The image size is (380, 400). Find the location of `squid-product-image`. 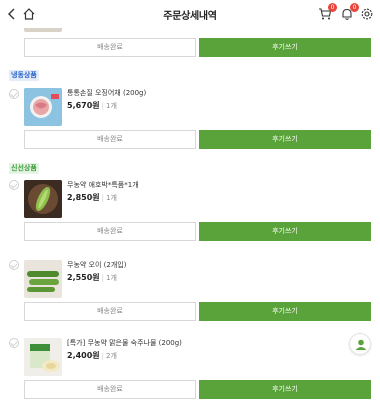

squid-product-image is located at coordinates (43, 107).